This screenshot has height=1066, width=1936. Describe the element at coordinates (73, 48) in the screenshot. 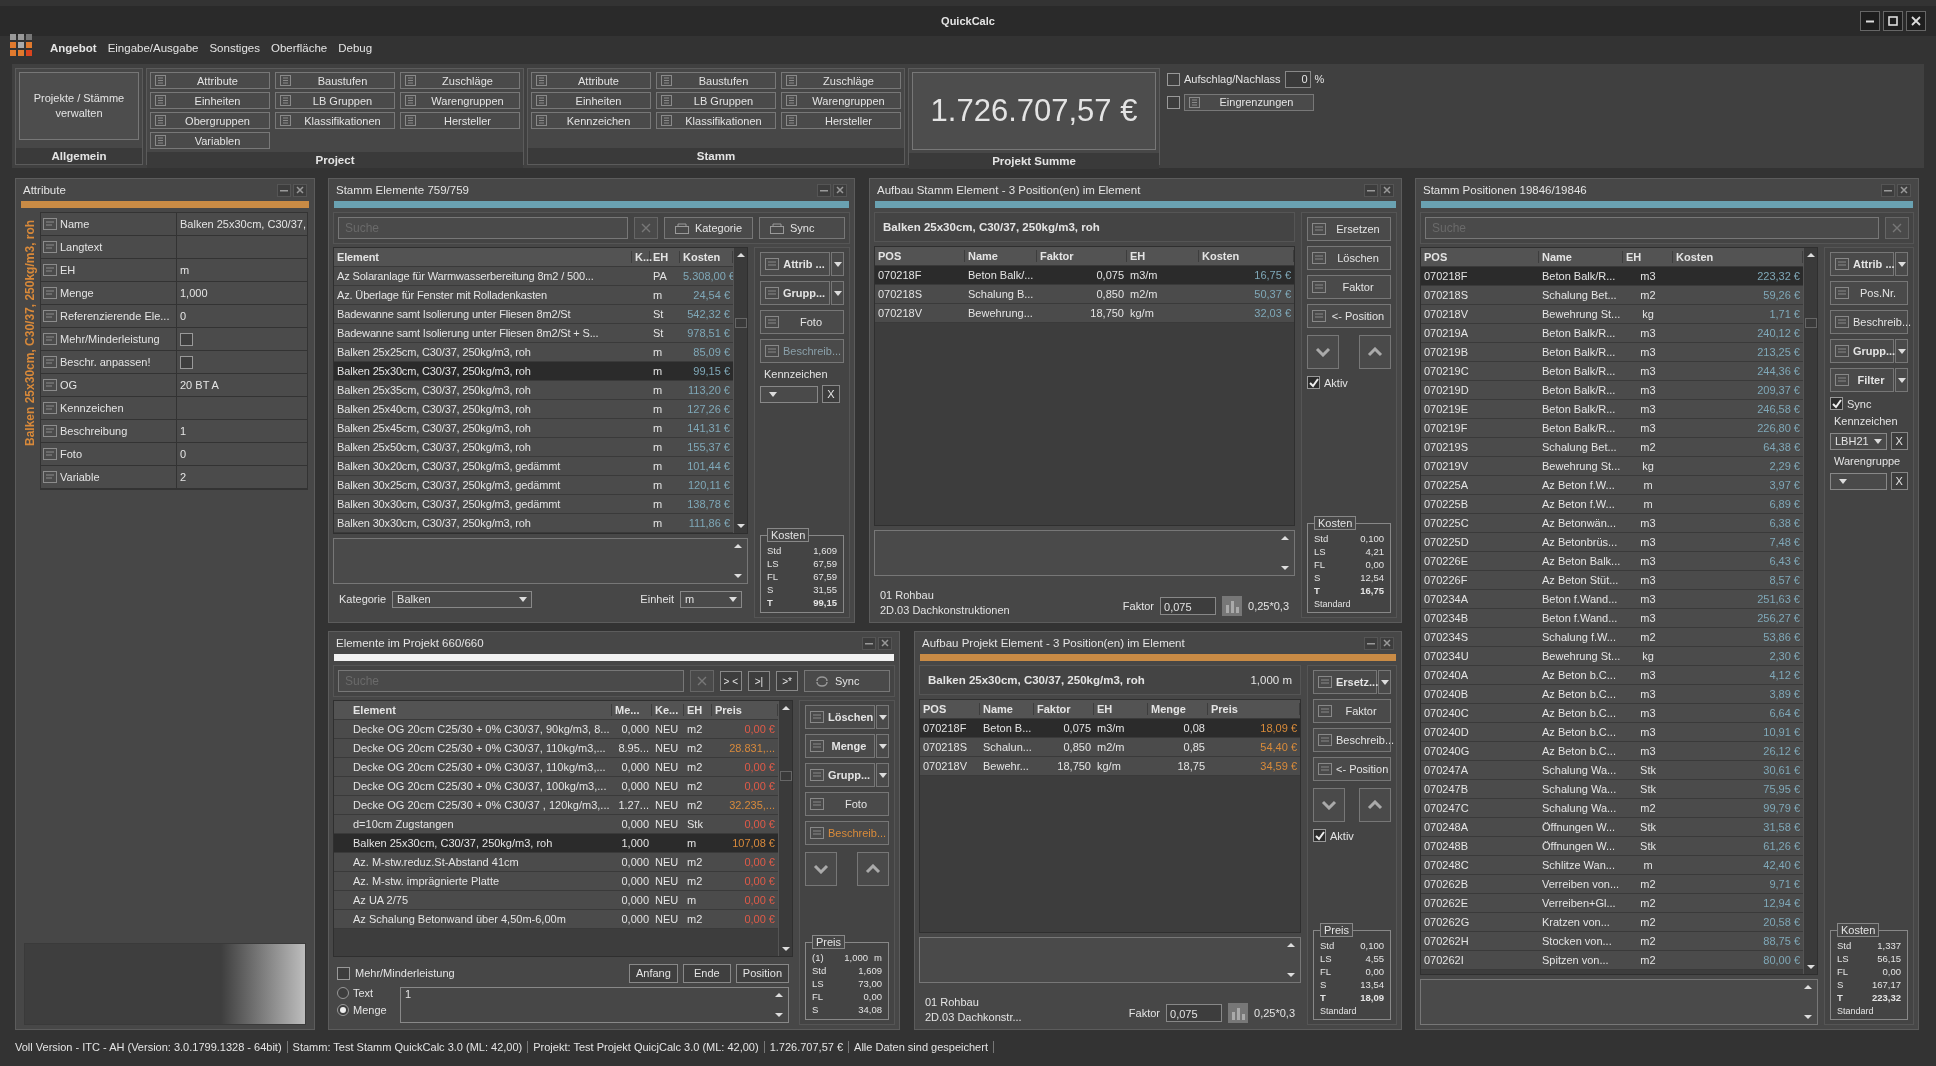

I see `menu-item: Angebot` at that location.